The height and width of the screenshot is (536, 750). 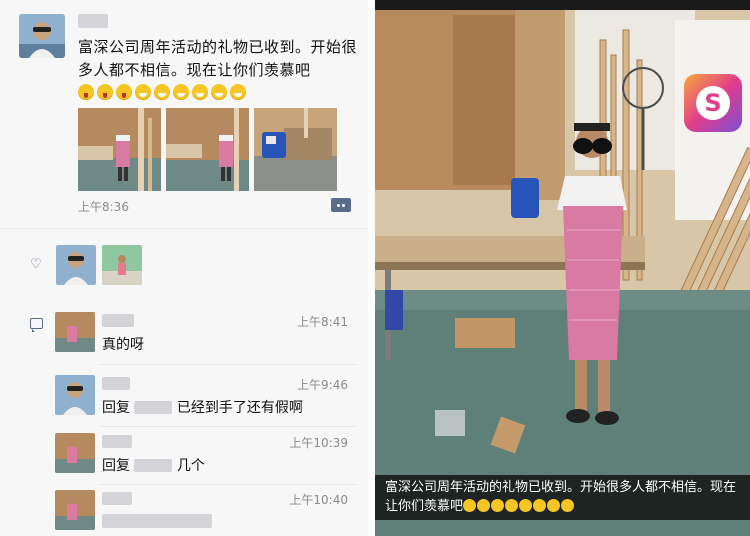 I want to click on author-name-blurred, so click(x=93, y=21).